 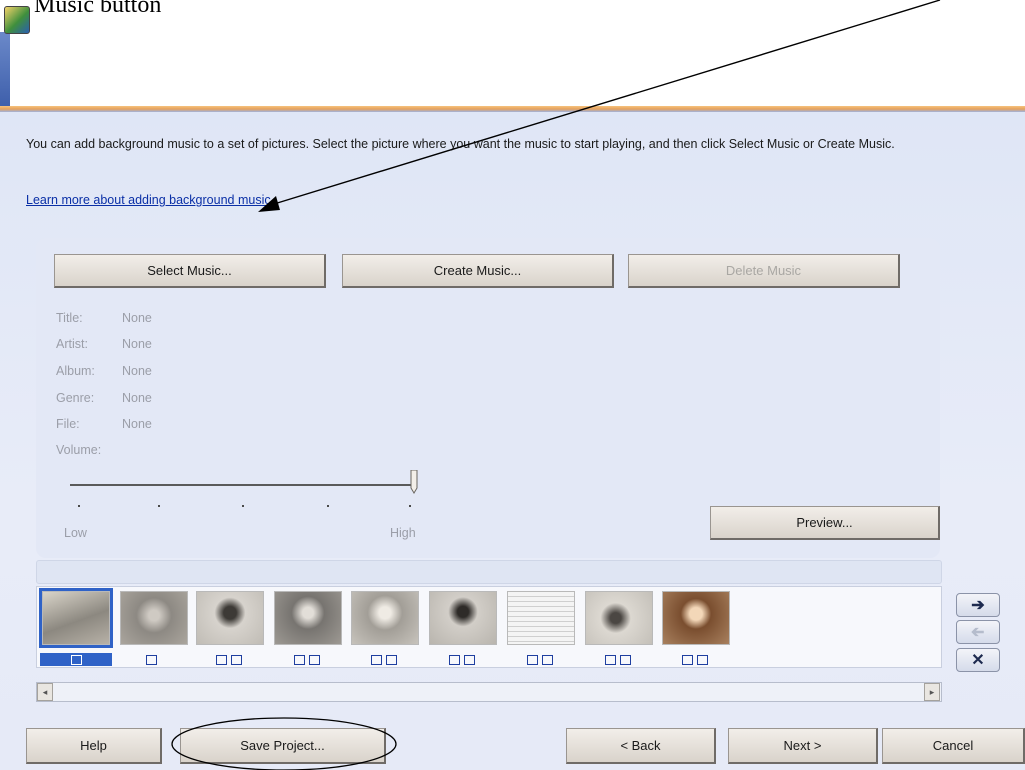 I want to click on x-icon: ✕, so click(x=978, y=660).